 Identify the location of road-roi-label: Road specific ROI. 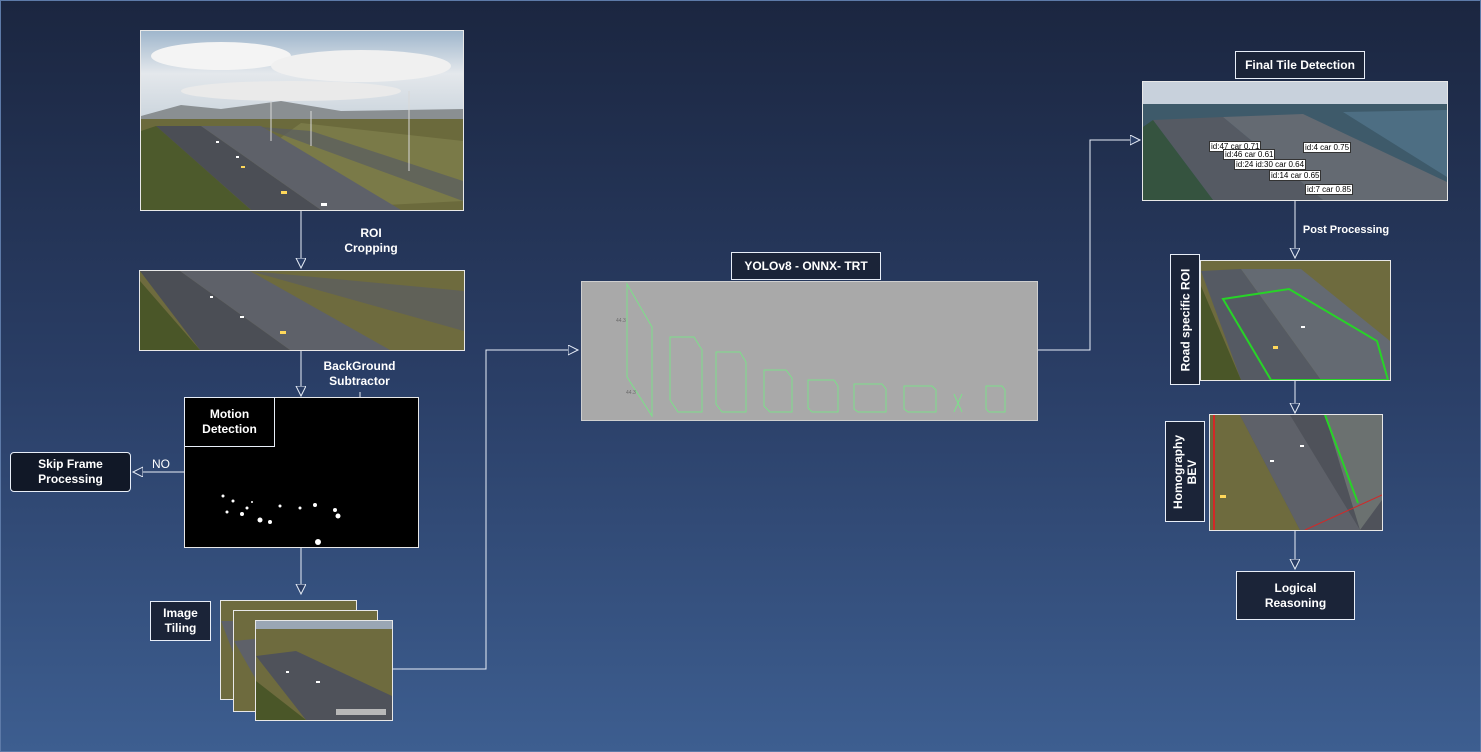
(1185, 319).